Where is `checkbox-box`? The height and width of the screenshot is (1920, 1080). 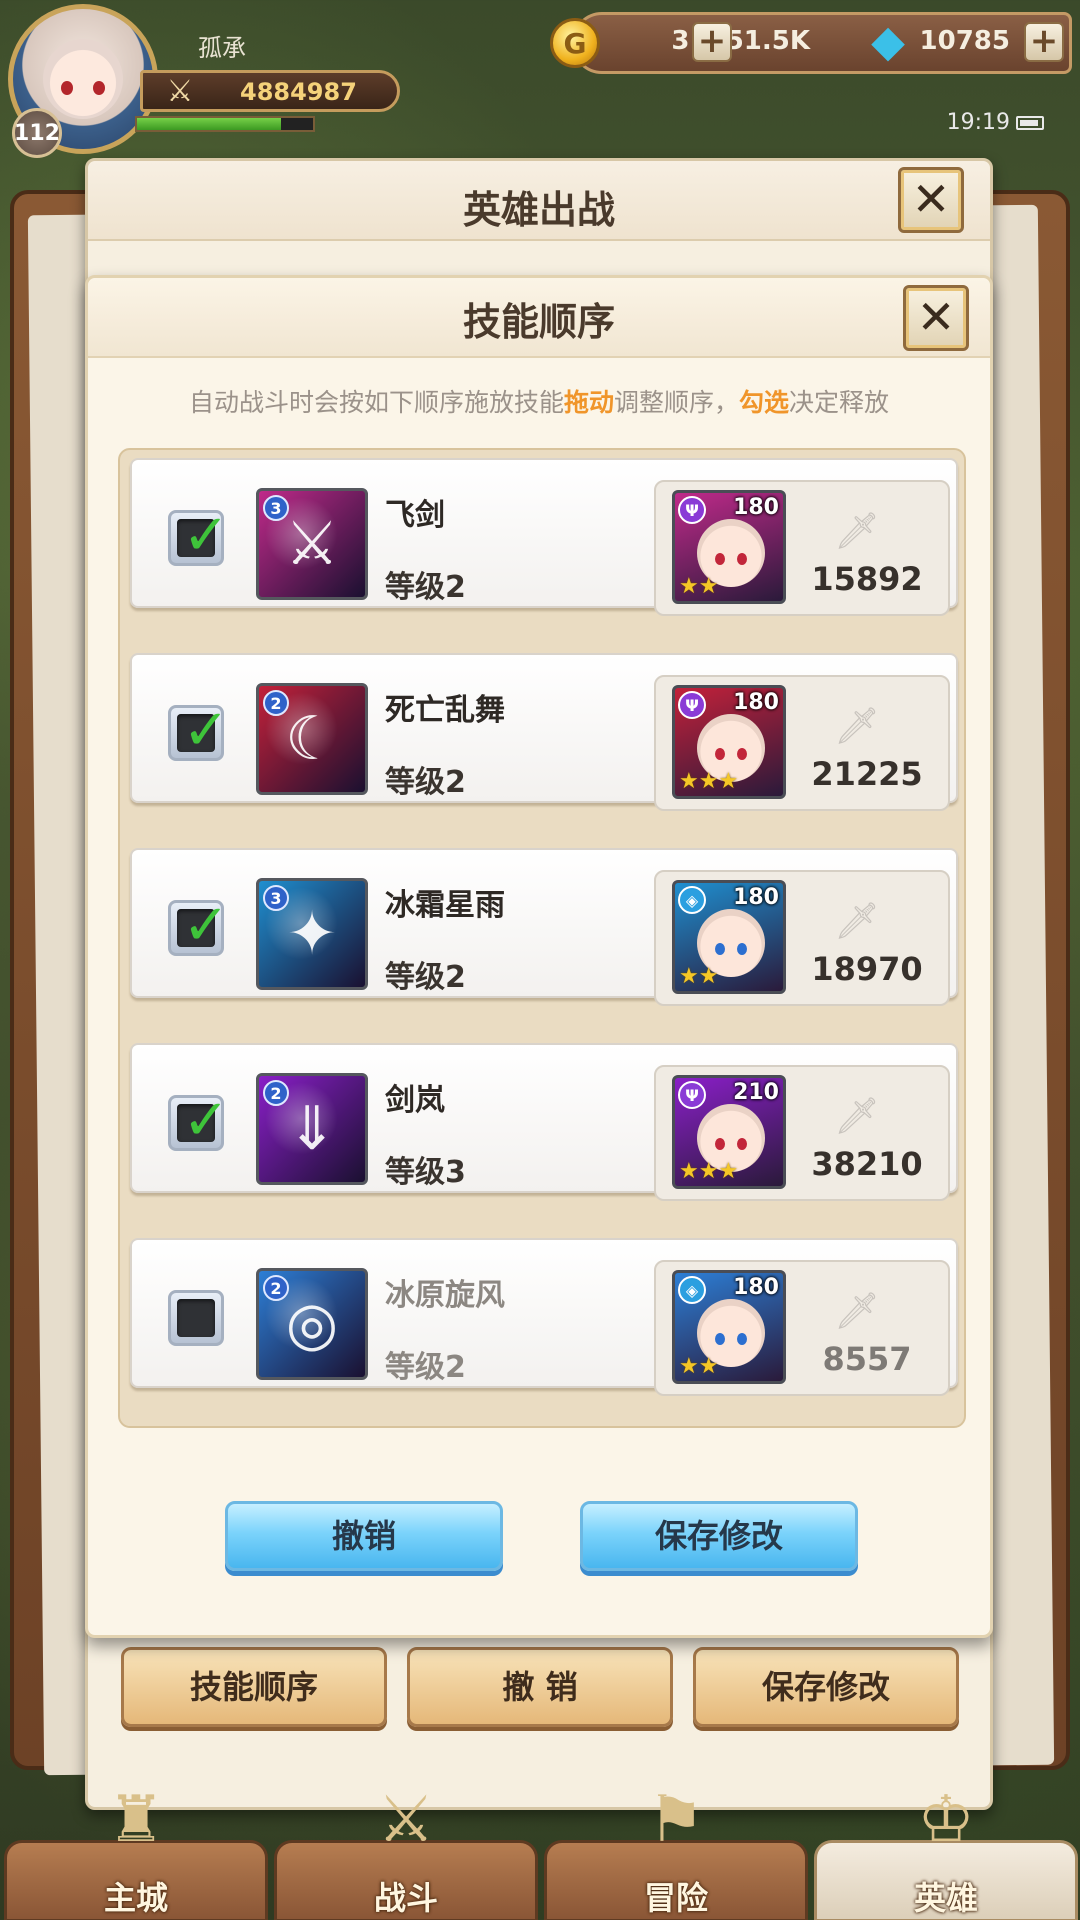 checkbox-box is located at coordinates (196, 1318).